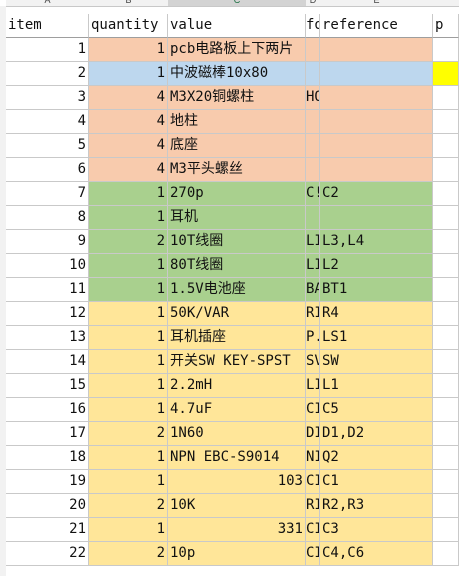  What do you see at coordinates (237, 386) in the screenshot?
I see `cell-value: 2.2mH` at bounding box center [237, 386].